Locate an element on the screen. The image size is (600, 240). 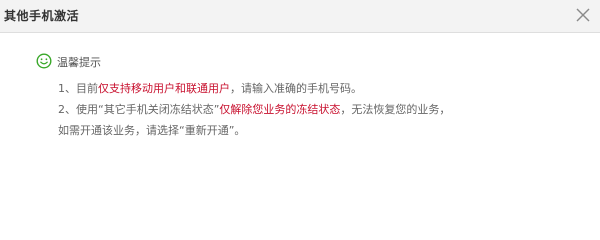
tip-line-2-highlight: 仅解除您业务的冻结状态 is located at coordinates (280, 109).